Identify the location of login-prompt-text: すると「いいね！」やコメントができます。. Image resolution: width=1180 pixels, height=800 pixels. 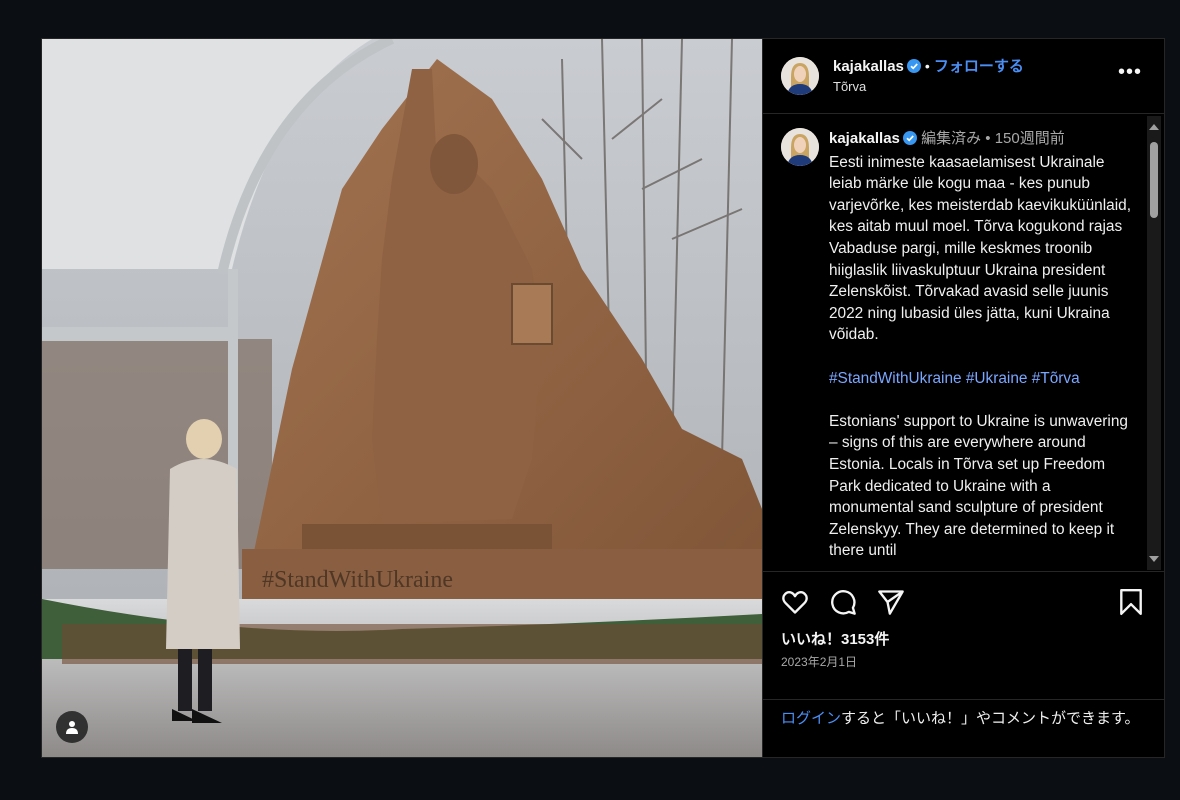
(990, 718).